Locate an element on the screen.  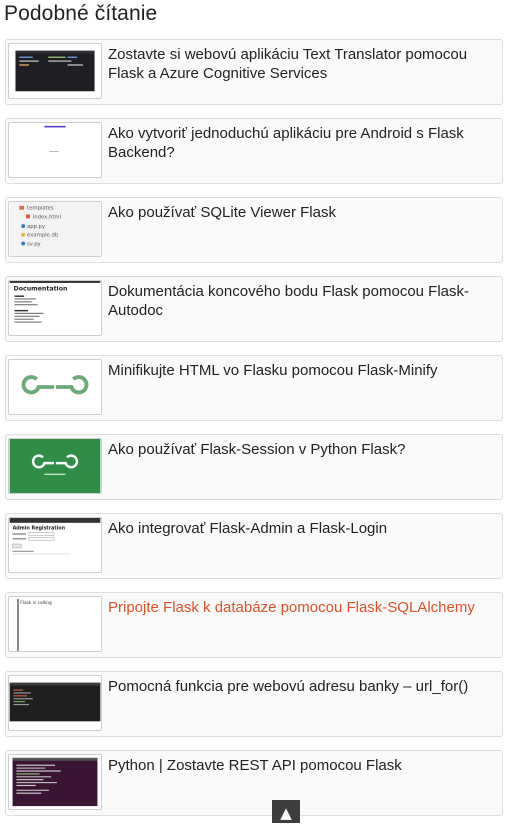
gfg-logo-icon is located at coordinates (55, 387).